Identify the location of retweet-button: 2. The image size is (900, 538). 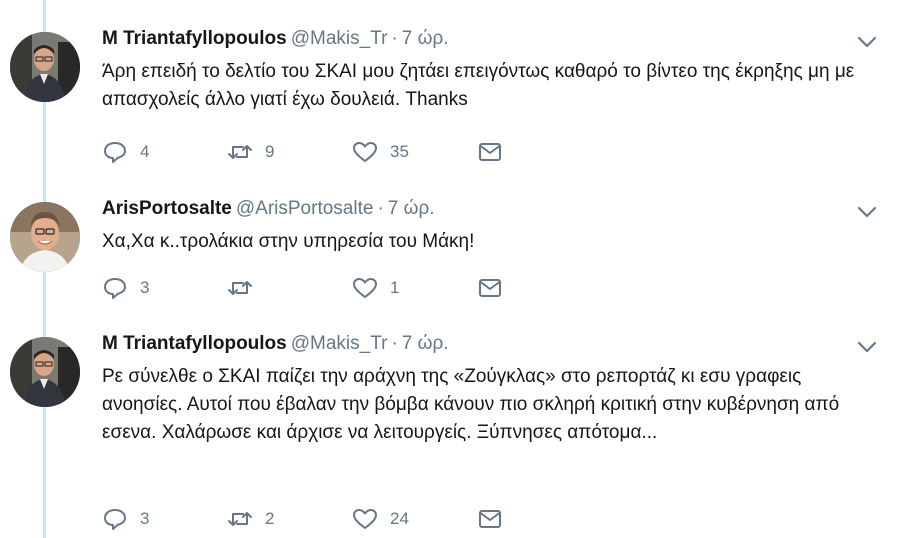
(250, 519).